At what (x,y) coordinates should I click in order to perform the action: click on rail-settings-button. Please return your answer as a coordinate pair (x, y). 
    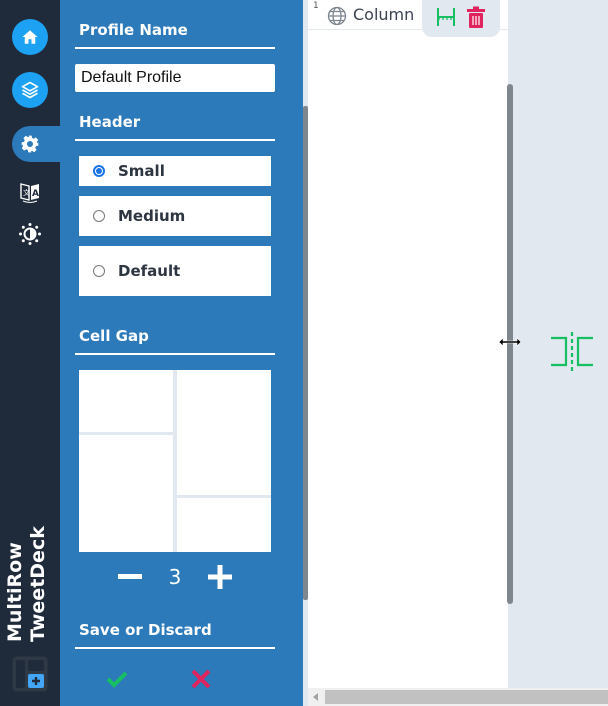
    Looking at the image, I should click on (36, 144).